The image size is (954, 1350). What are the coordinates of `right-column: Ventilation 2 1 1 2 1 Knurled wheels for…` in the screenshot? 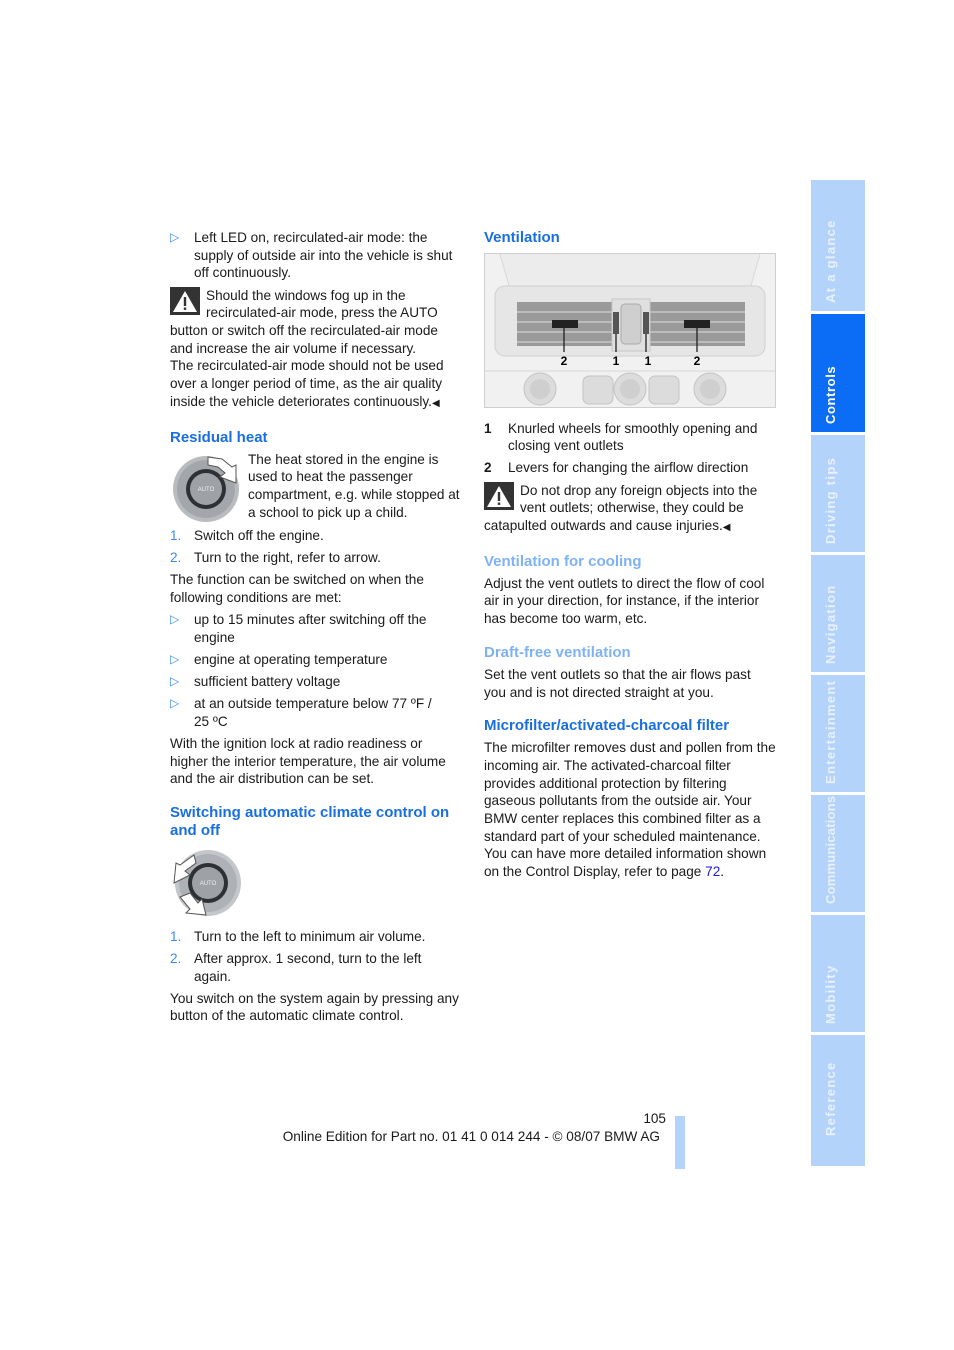 It's located at (630, 555).